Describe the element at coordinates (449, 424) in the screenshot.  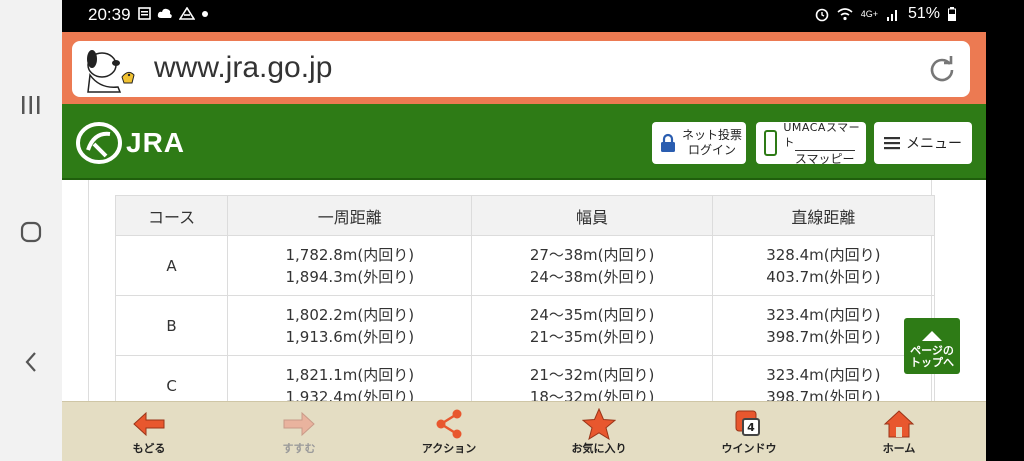
I see `share-icon` at that location.